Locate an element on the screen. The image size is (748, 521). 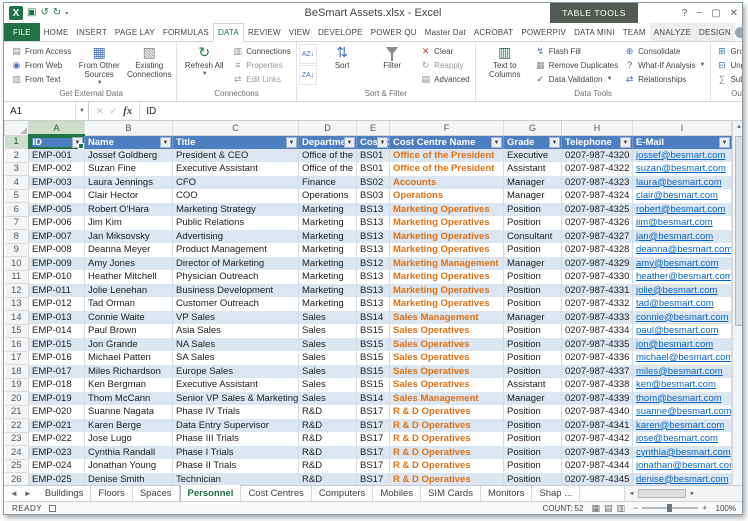
ribbon-tab-view: VIEW is located at coordinates (299, 32).